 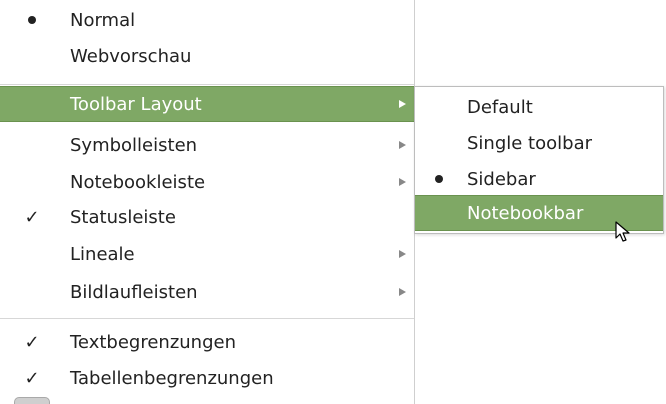 What do you see at coordinates (501, 179) in the screenshot?
I see `submenu-item-label: Sidebar` at bounding box center [501, 179].